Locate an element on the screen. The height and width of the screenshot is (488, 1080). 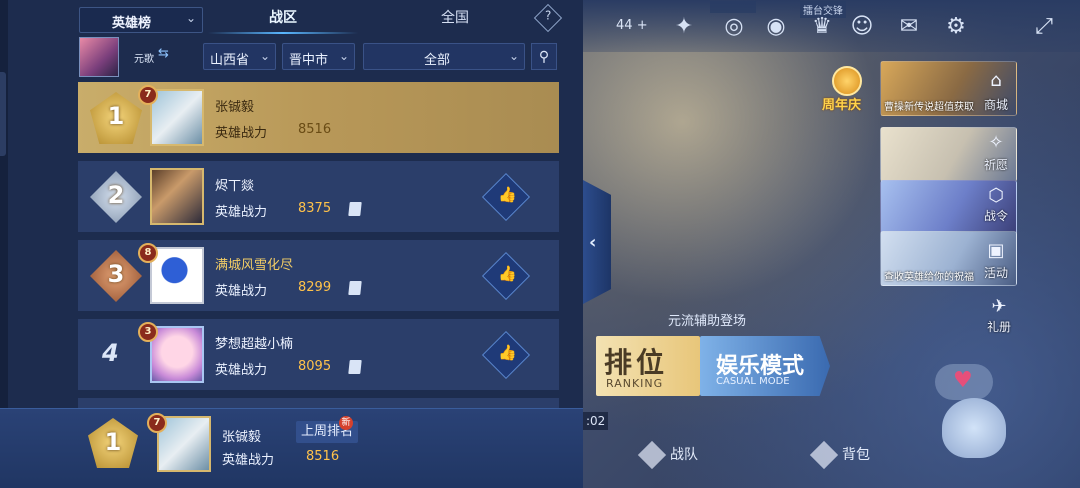
location-pin-button: ⚲ is located at coordinates (544, 56).